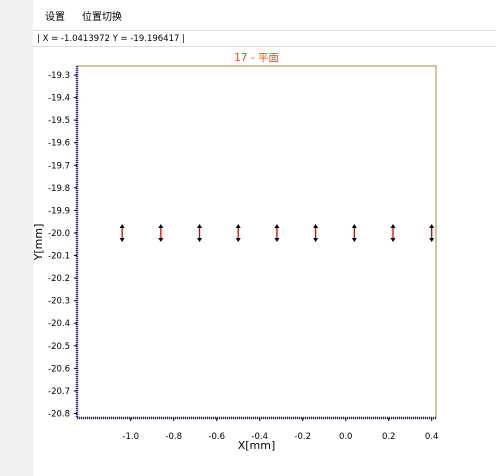  What do you see at coordinates (59, 99) in the screenshot?
I see `y-tick-label: -19.4` at bounding box center [59, 99].